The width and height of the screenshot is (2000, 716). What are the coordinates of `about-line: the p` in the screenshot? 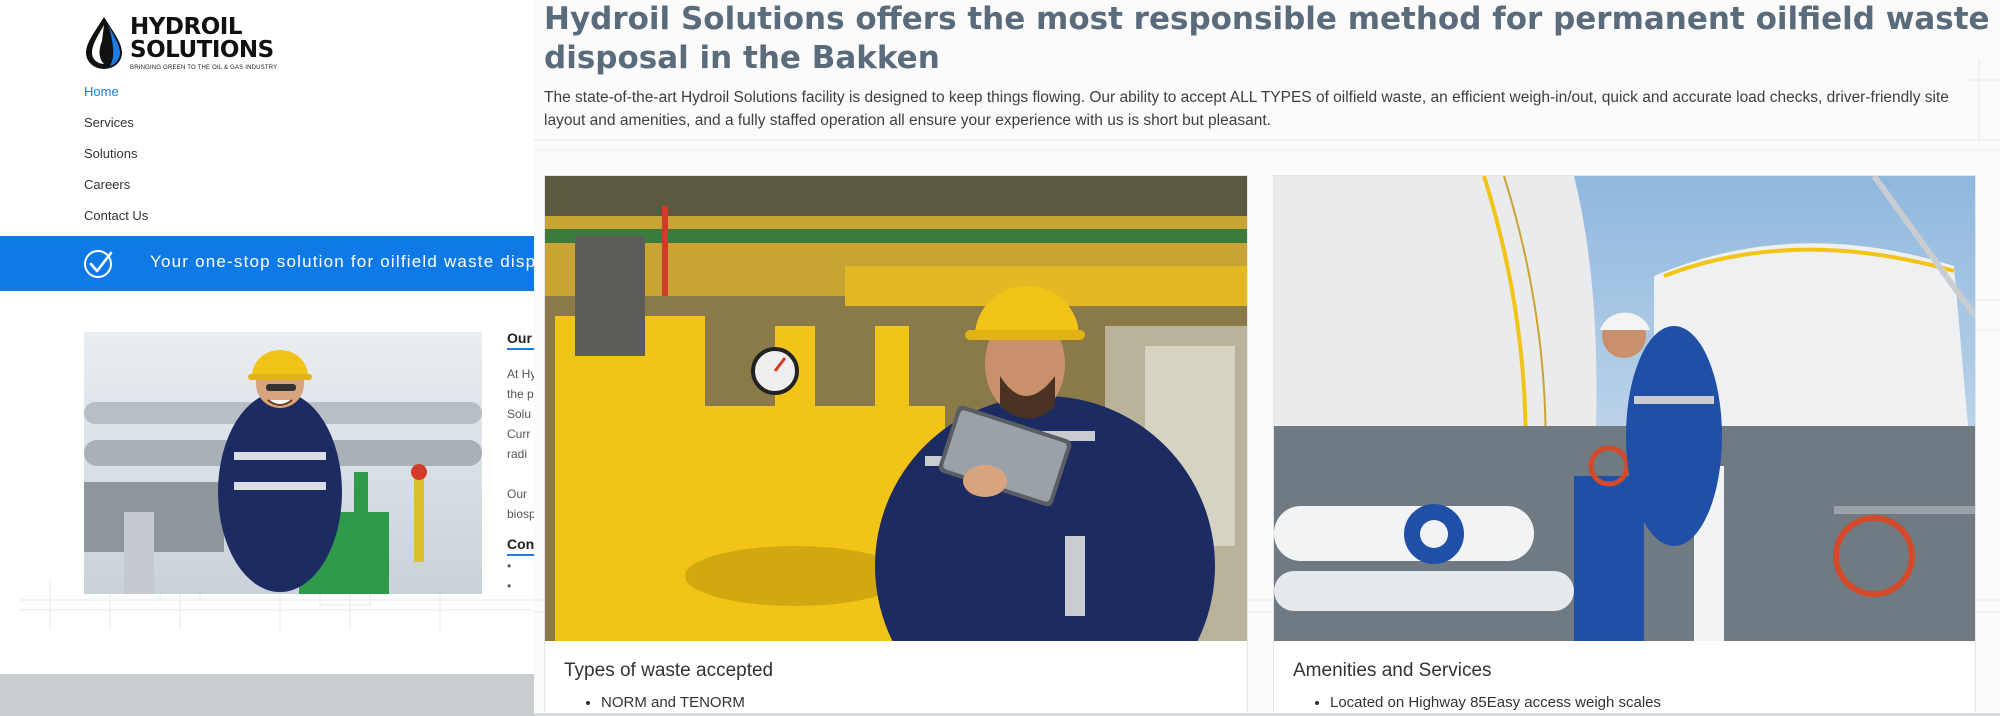 It's located at (520, 394).